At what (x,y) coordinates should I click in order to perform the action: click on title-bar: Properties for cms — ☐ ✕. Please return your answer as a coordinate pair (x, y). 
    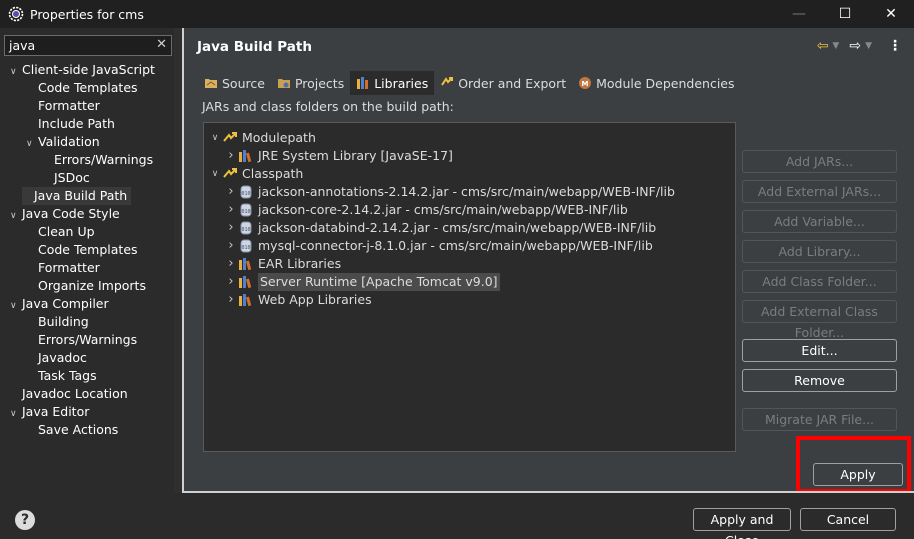
    Looking at the image, I should click on (457, 14).